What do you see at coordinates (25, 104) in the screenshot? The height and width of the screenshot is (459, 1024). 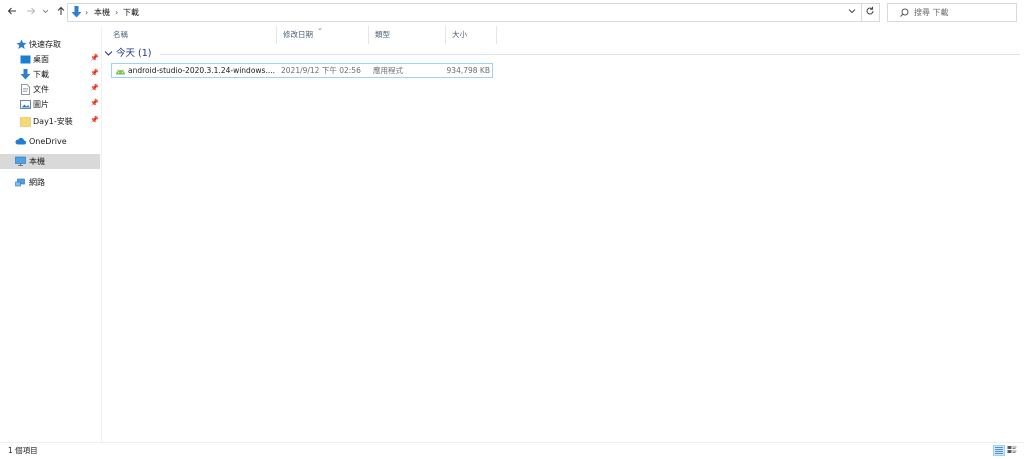 I see `pictures-icon` at bounding box center [25, 104].